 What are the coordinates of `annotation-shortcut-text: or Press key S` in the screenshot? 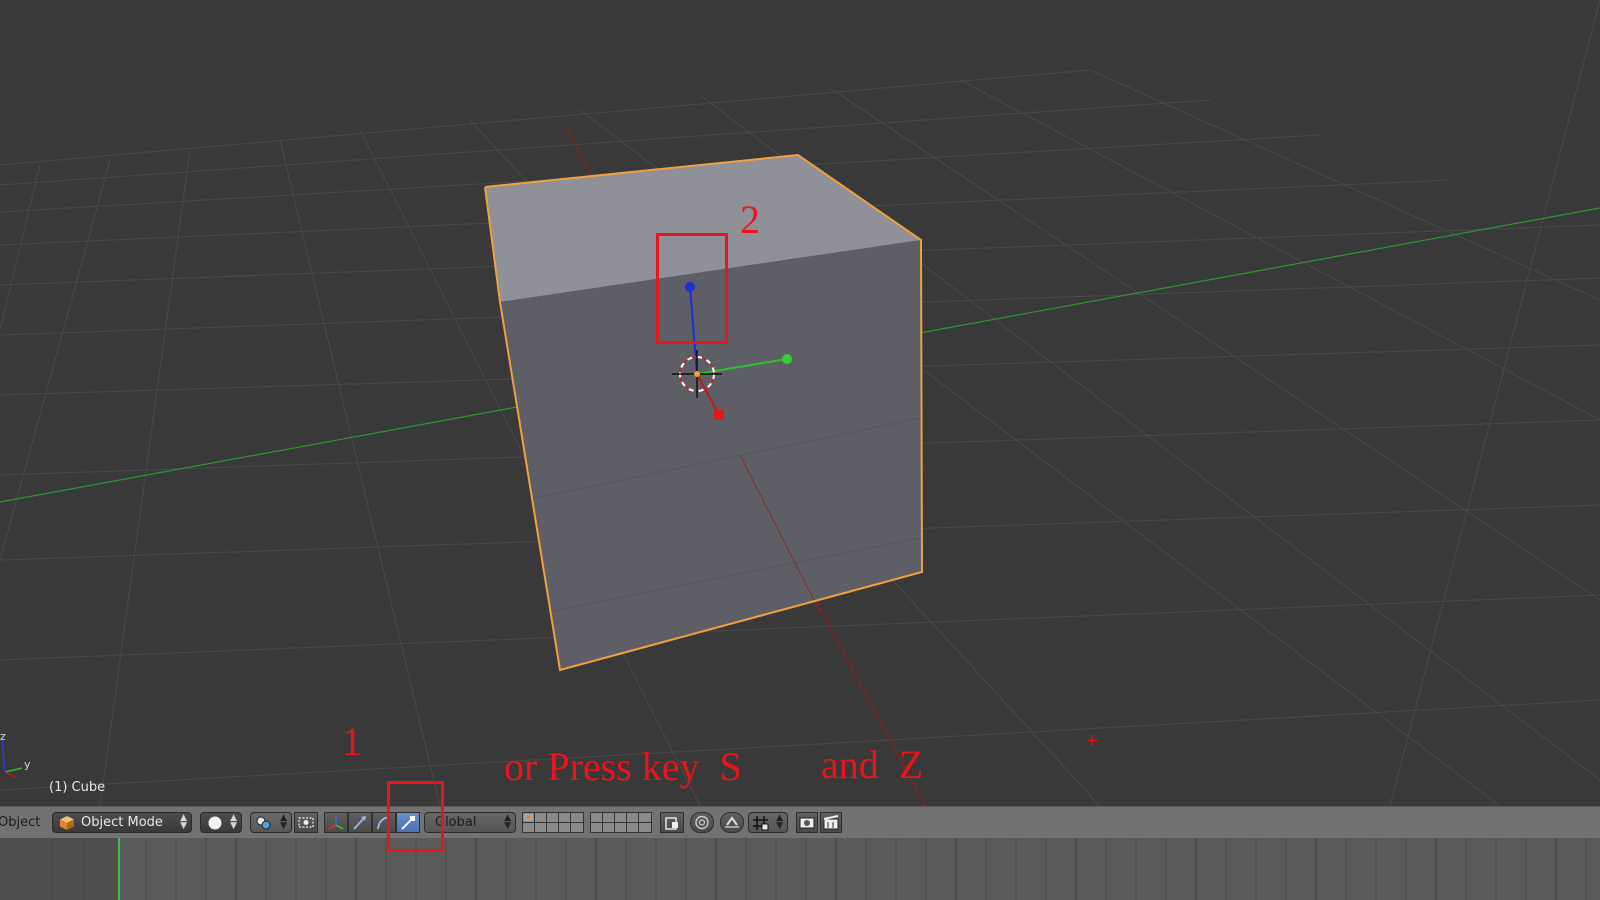 It's located at (623, 766).